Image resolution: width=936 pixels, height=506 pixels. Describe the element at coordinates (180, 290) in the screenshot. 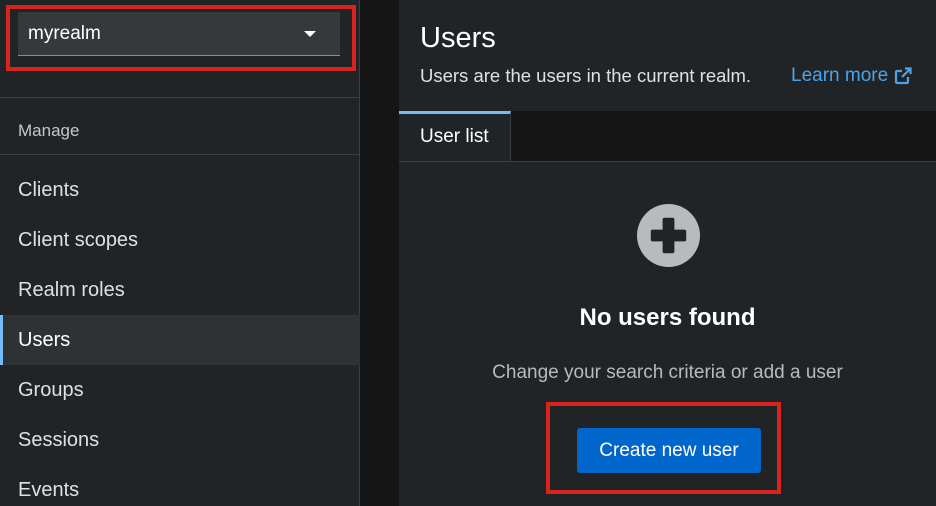

I see `sidebar-item-realm-roles: Realm roles` at that location.